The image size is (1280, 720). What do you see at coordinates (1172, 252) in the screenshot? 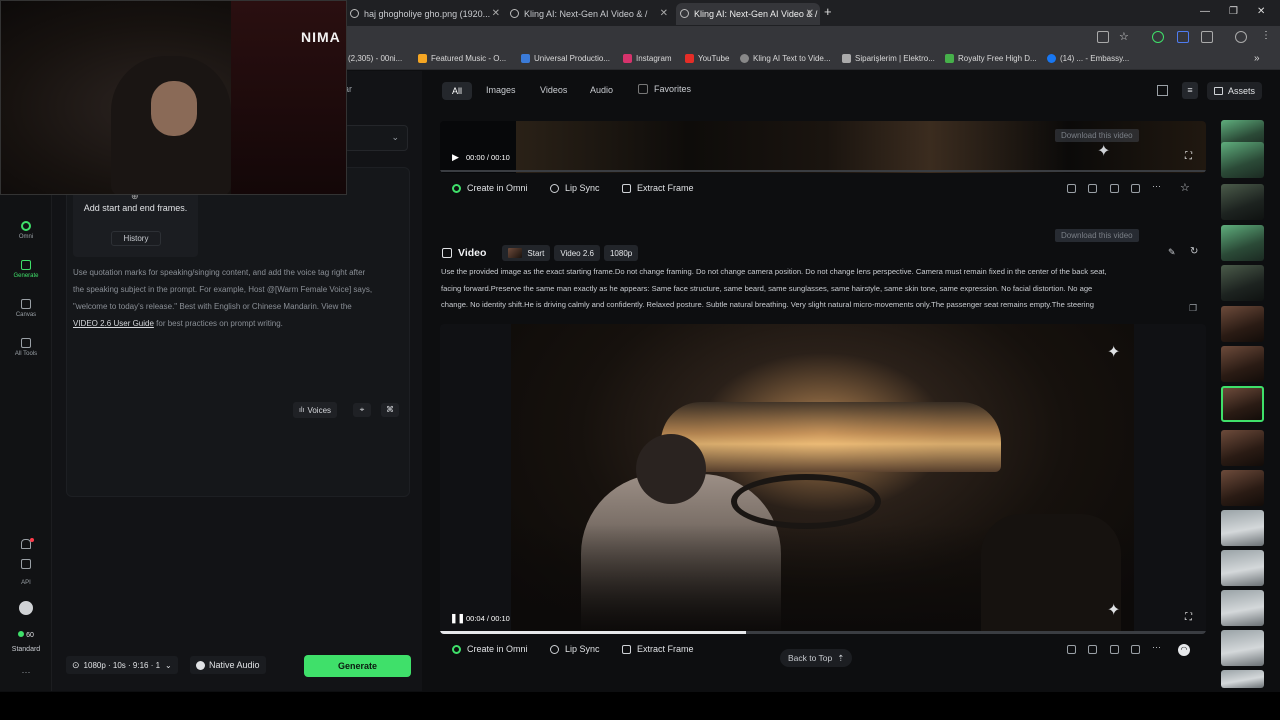
I see `edit-pencil-icon: ✎` at bounding box center [1172, 252].